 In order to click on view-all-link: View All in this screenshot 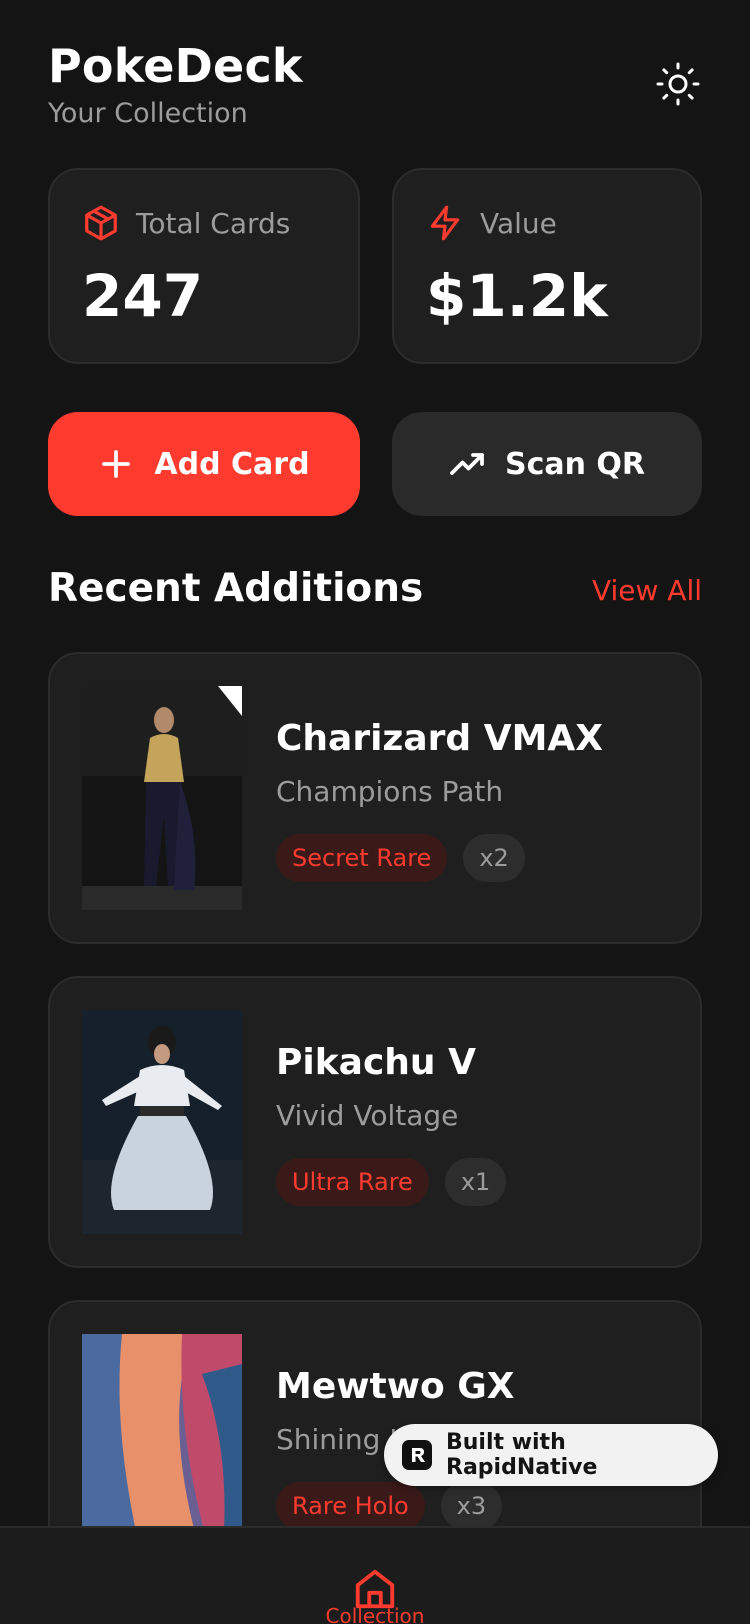, I will do `click(647, 590)`.